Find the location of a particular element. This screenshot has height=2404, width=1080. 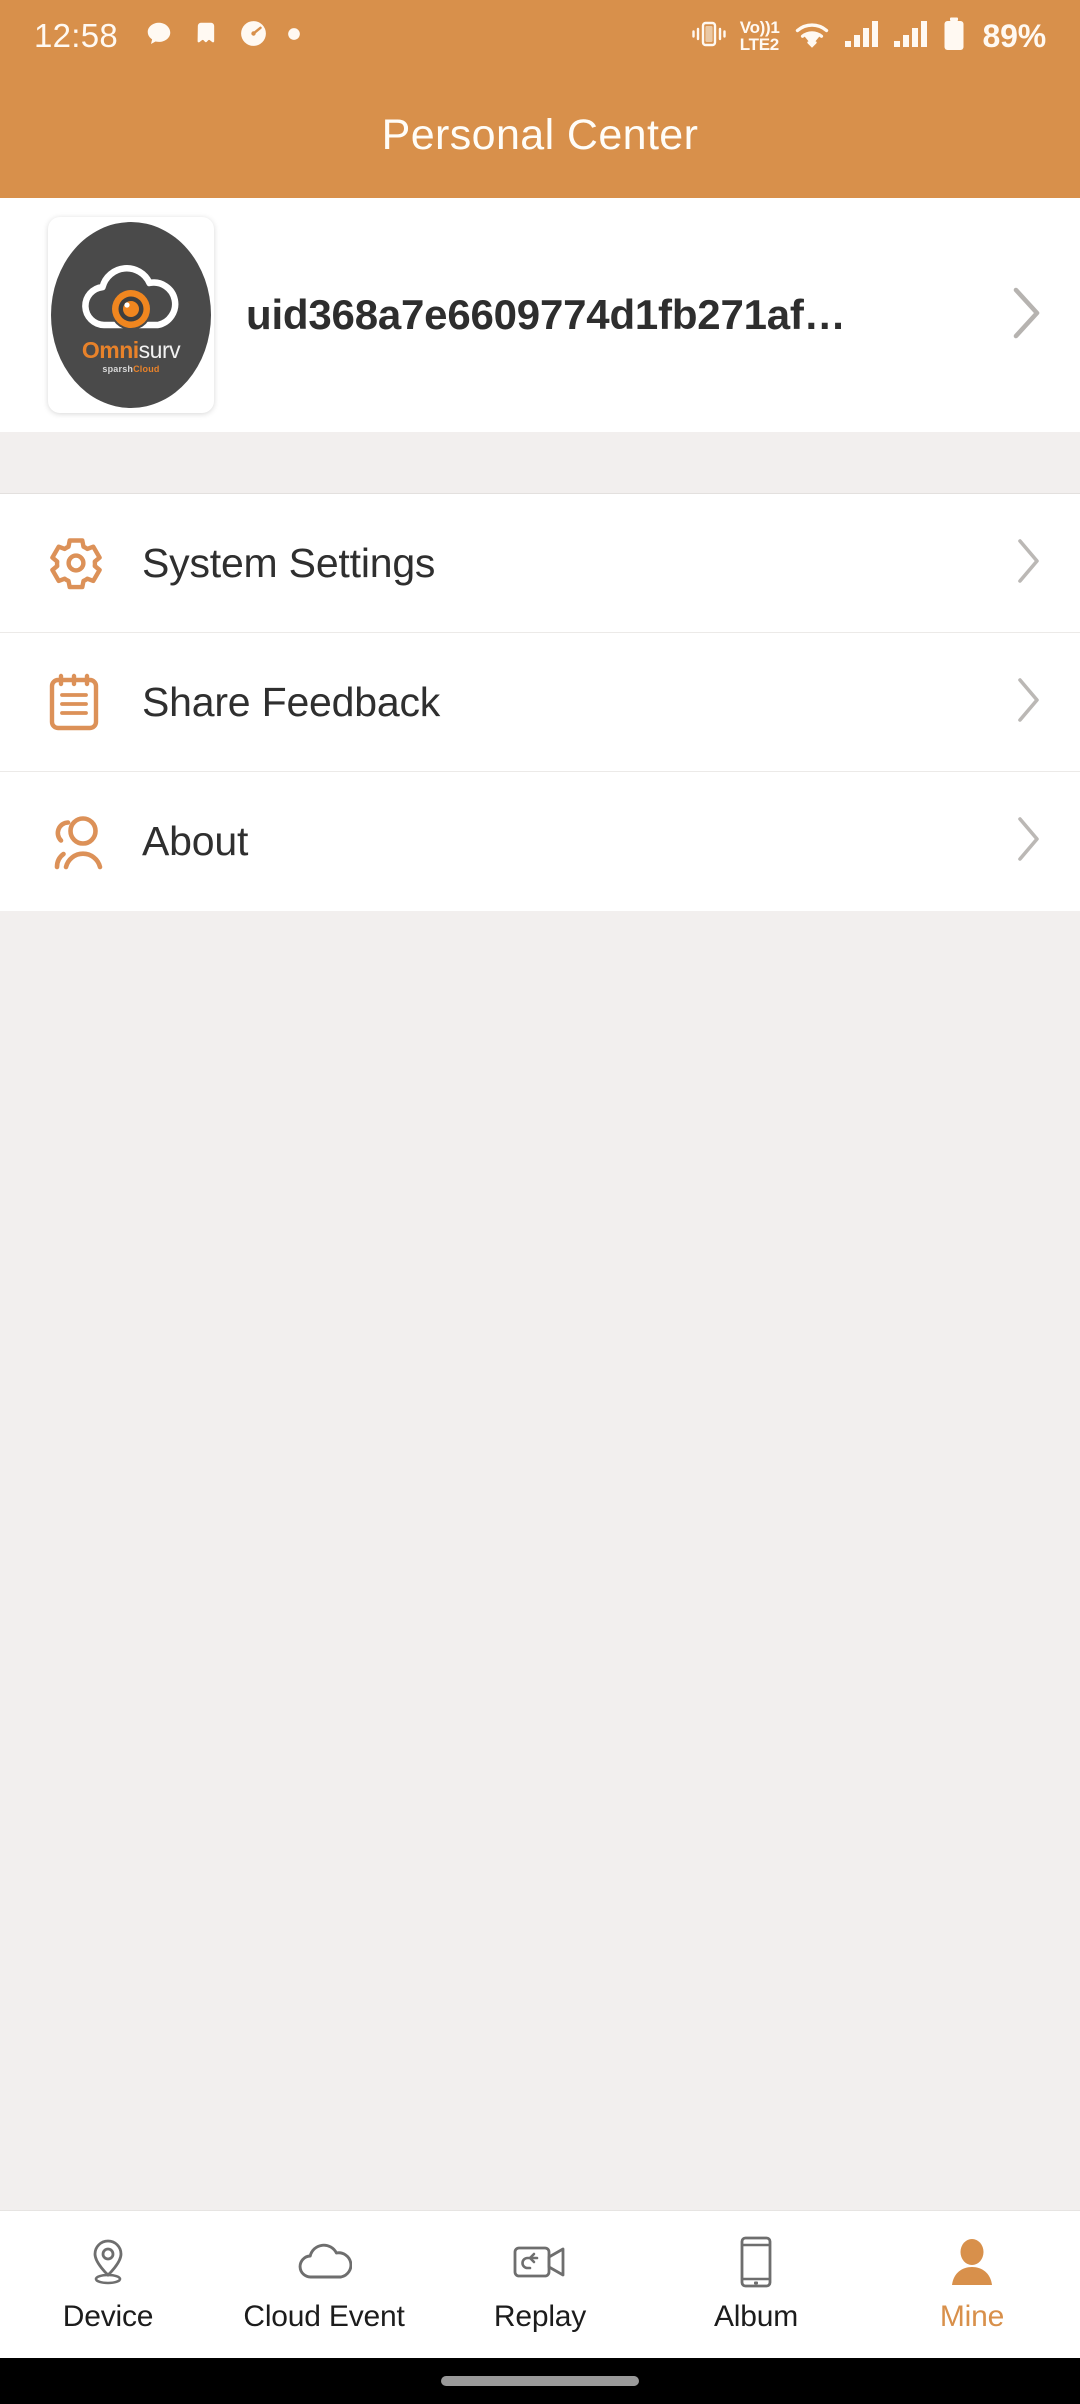

menu-item-share-feedback: Share Feedback is located at coordinates (540, 702).